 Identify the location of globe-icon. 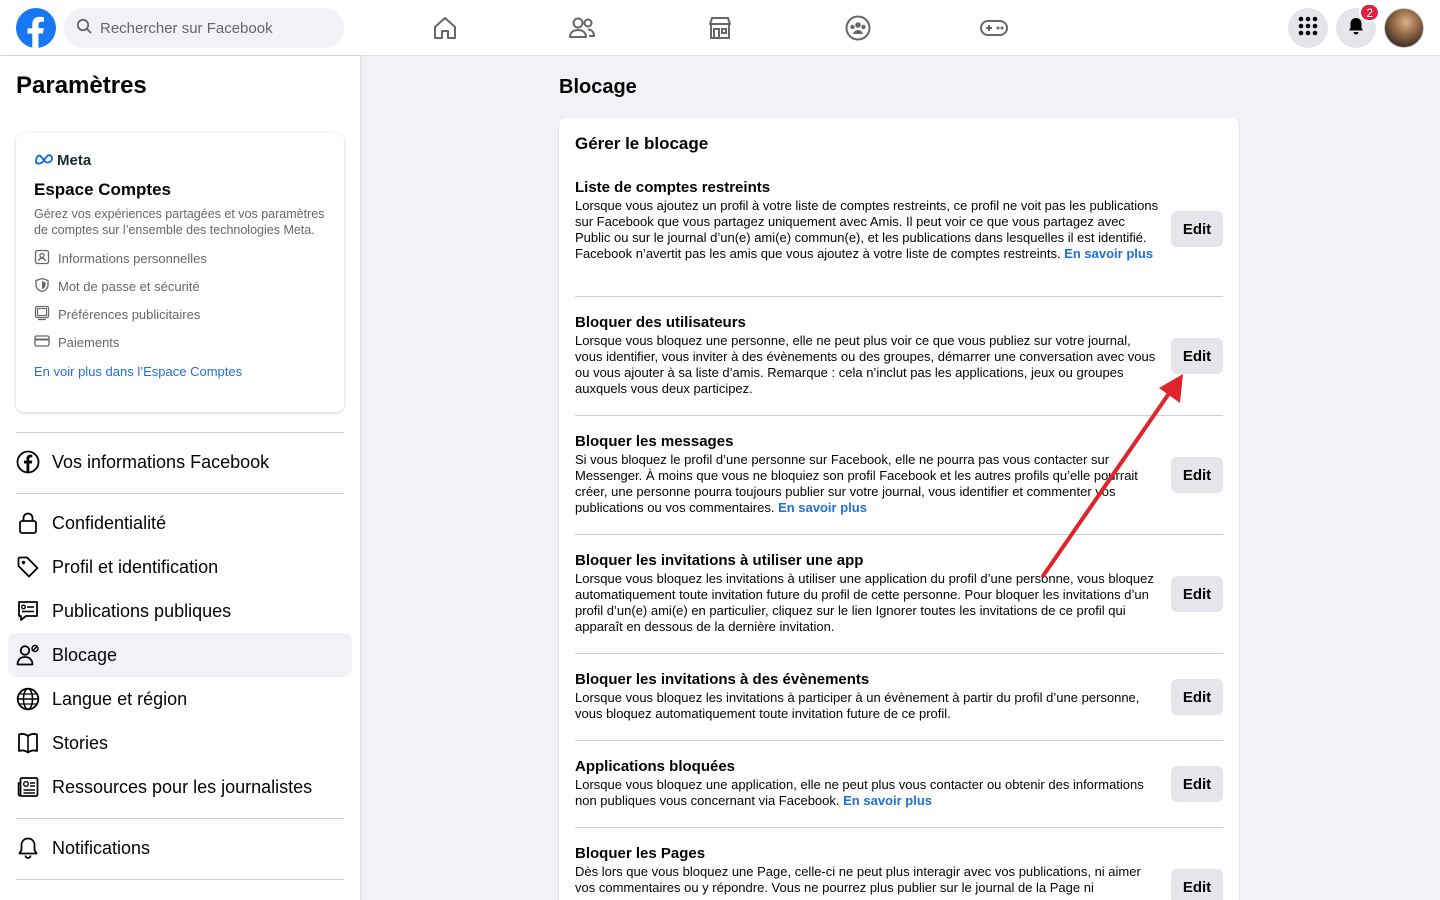
(28, 699).